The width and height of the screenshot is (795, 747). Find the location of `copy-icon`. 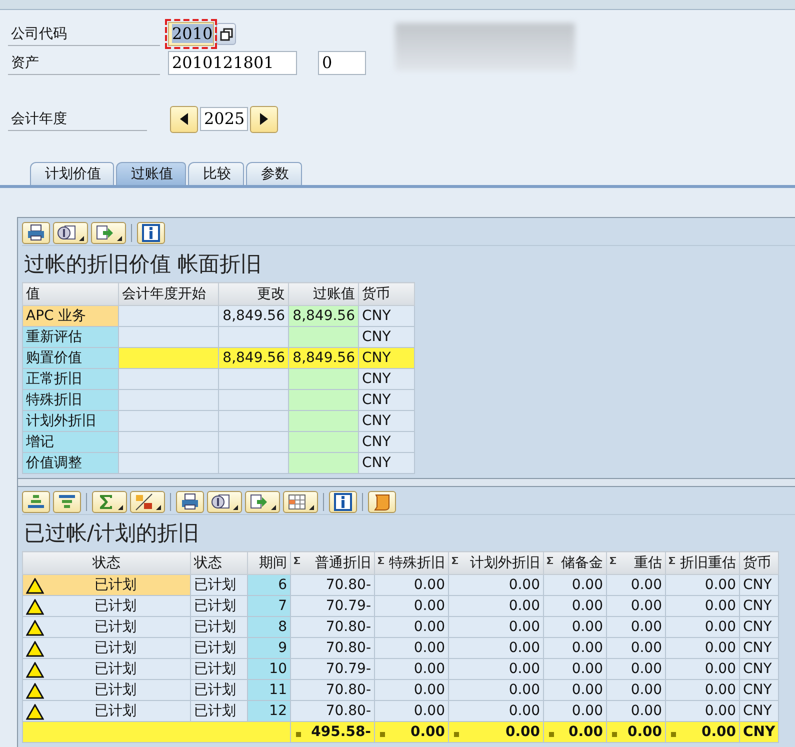

copy-icon is located at coordinates (226, 34).